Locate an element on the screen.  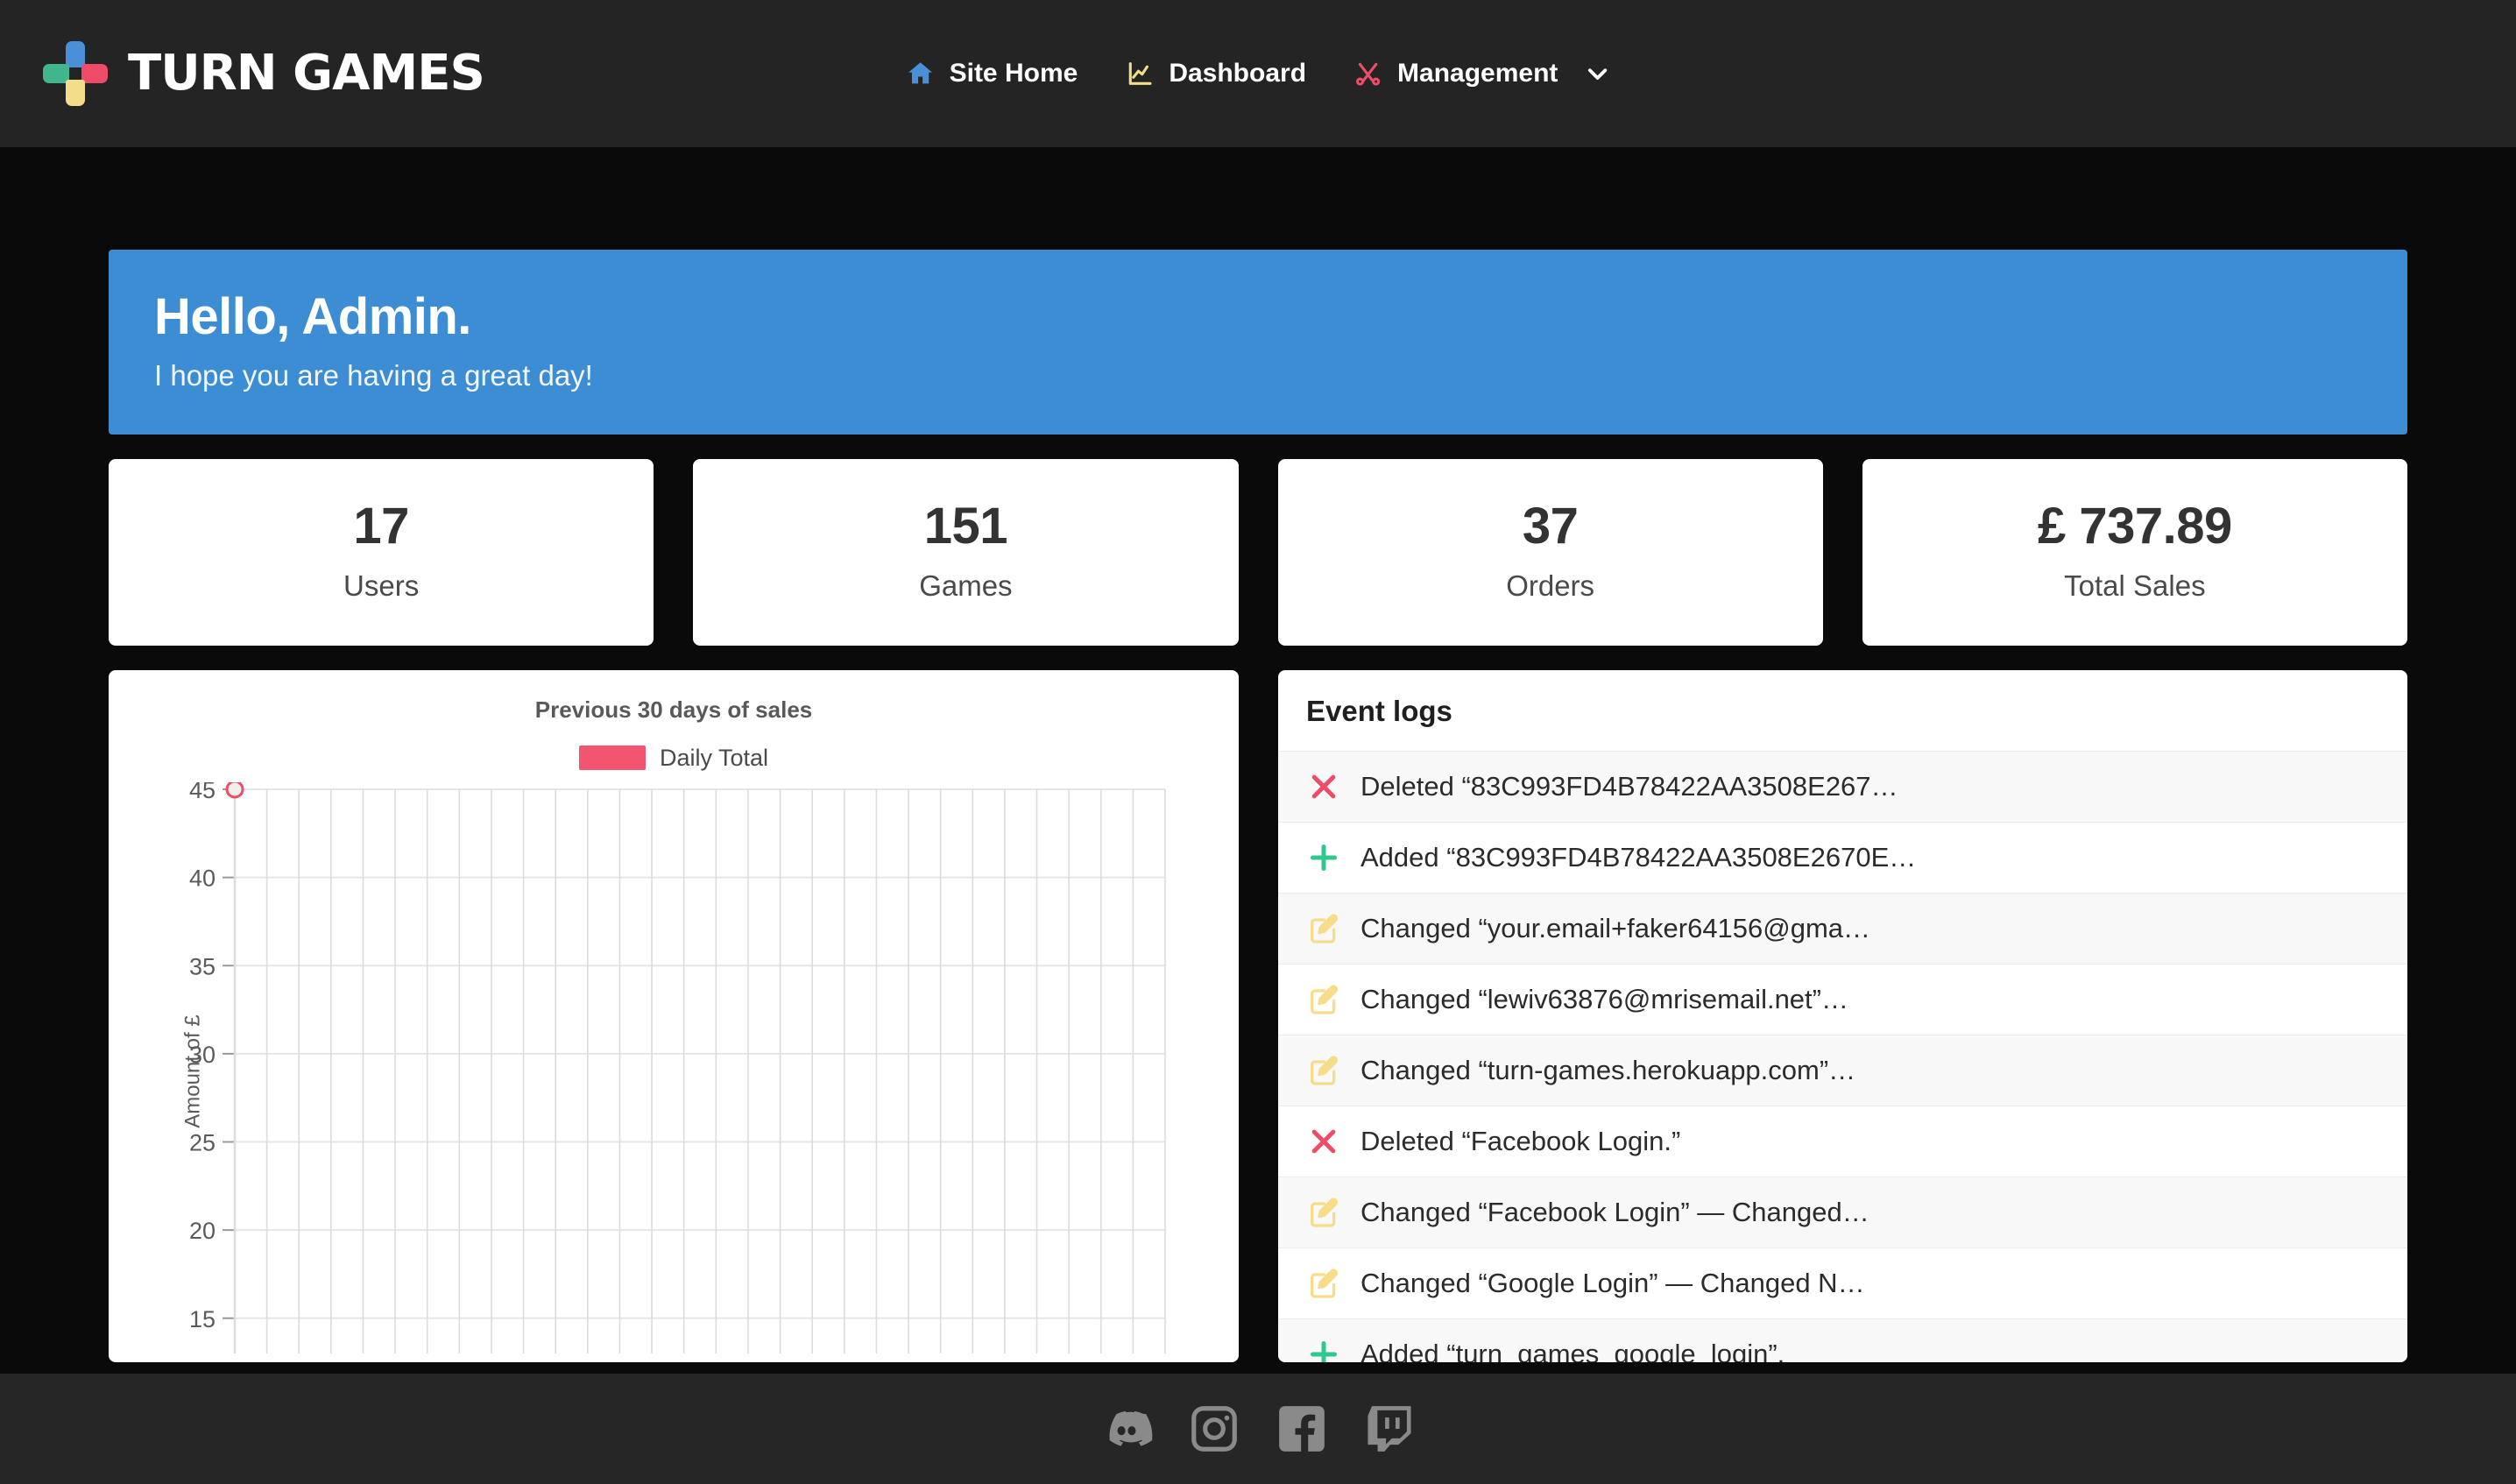
nav-item-dashboard: Dashboard is located at coordinates (1215, 73).